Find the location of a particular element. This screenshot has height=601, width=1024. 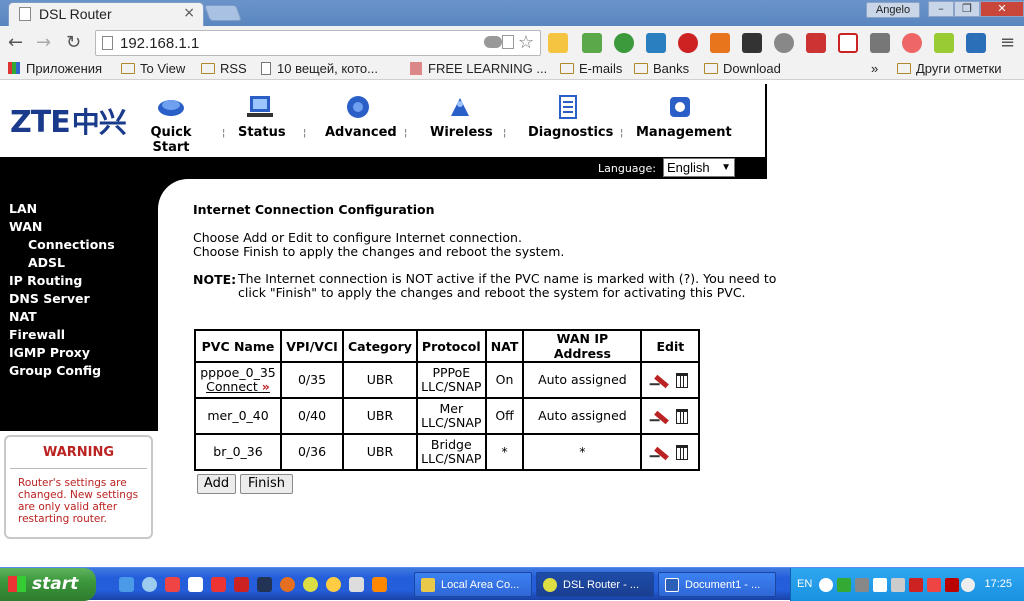

input-language: EN is located at coordinates (804, 584).